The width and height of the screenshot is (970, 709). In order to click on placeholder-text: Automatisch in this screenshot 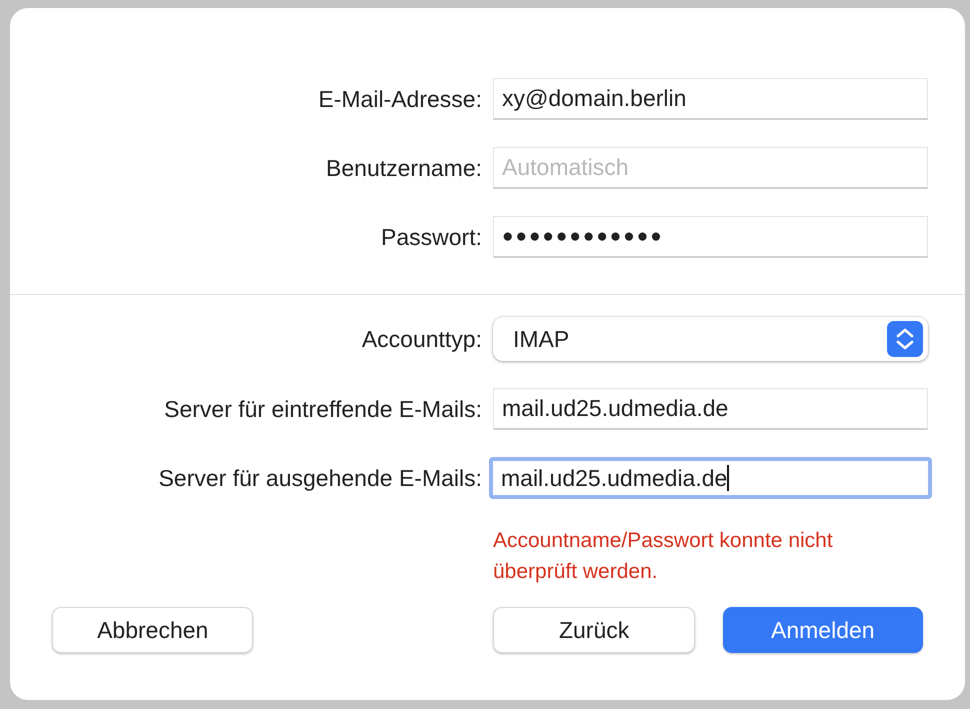, I will do `click(565, 167)`.